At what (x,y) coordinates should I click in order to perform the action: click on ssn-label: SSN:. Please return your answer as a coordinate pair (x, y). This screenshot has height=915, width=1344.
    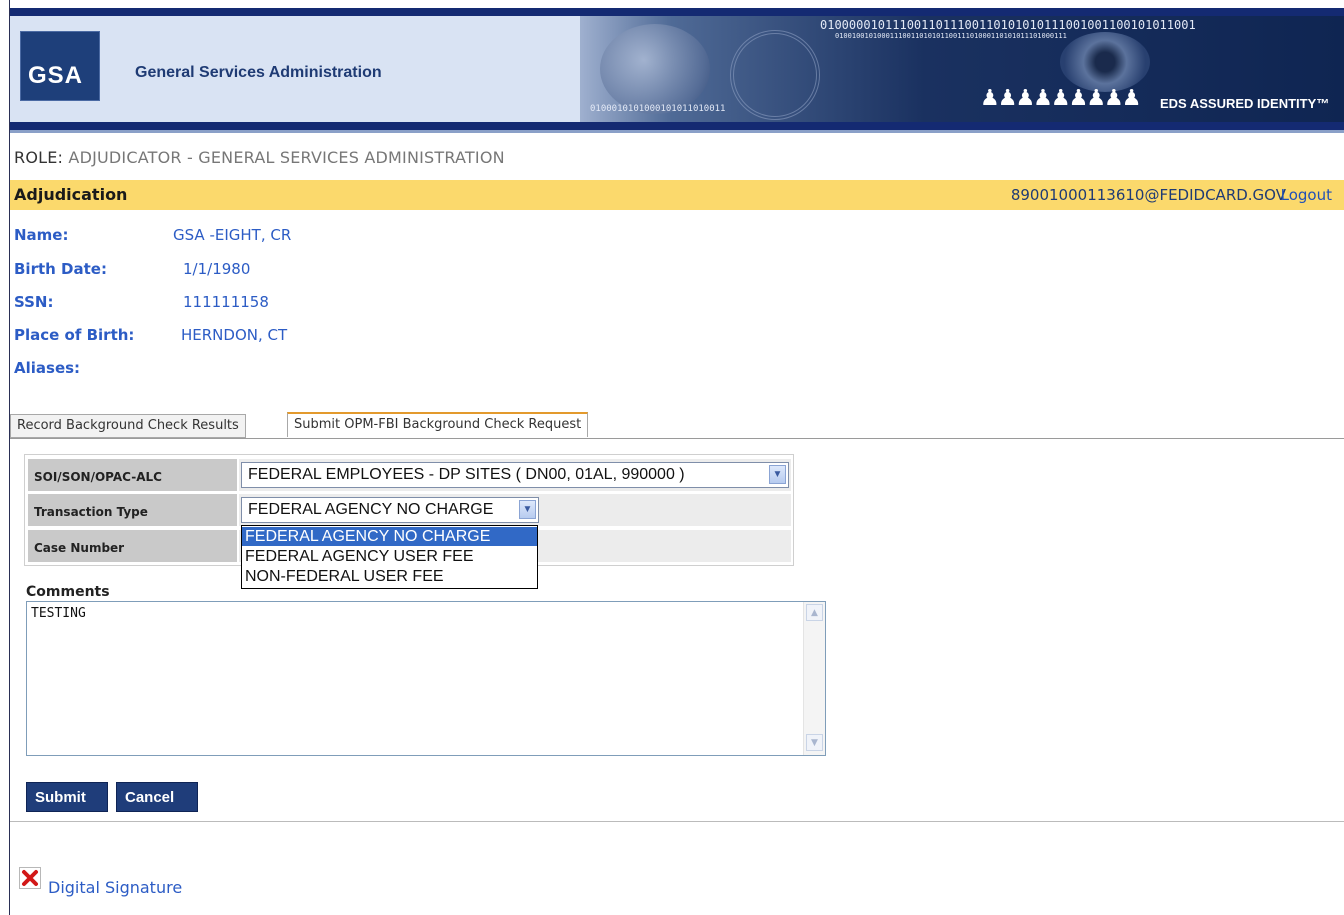
    Looking at the image, I should click on (34, 302).